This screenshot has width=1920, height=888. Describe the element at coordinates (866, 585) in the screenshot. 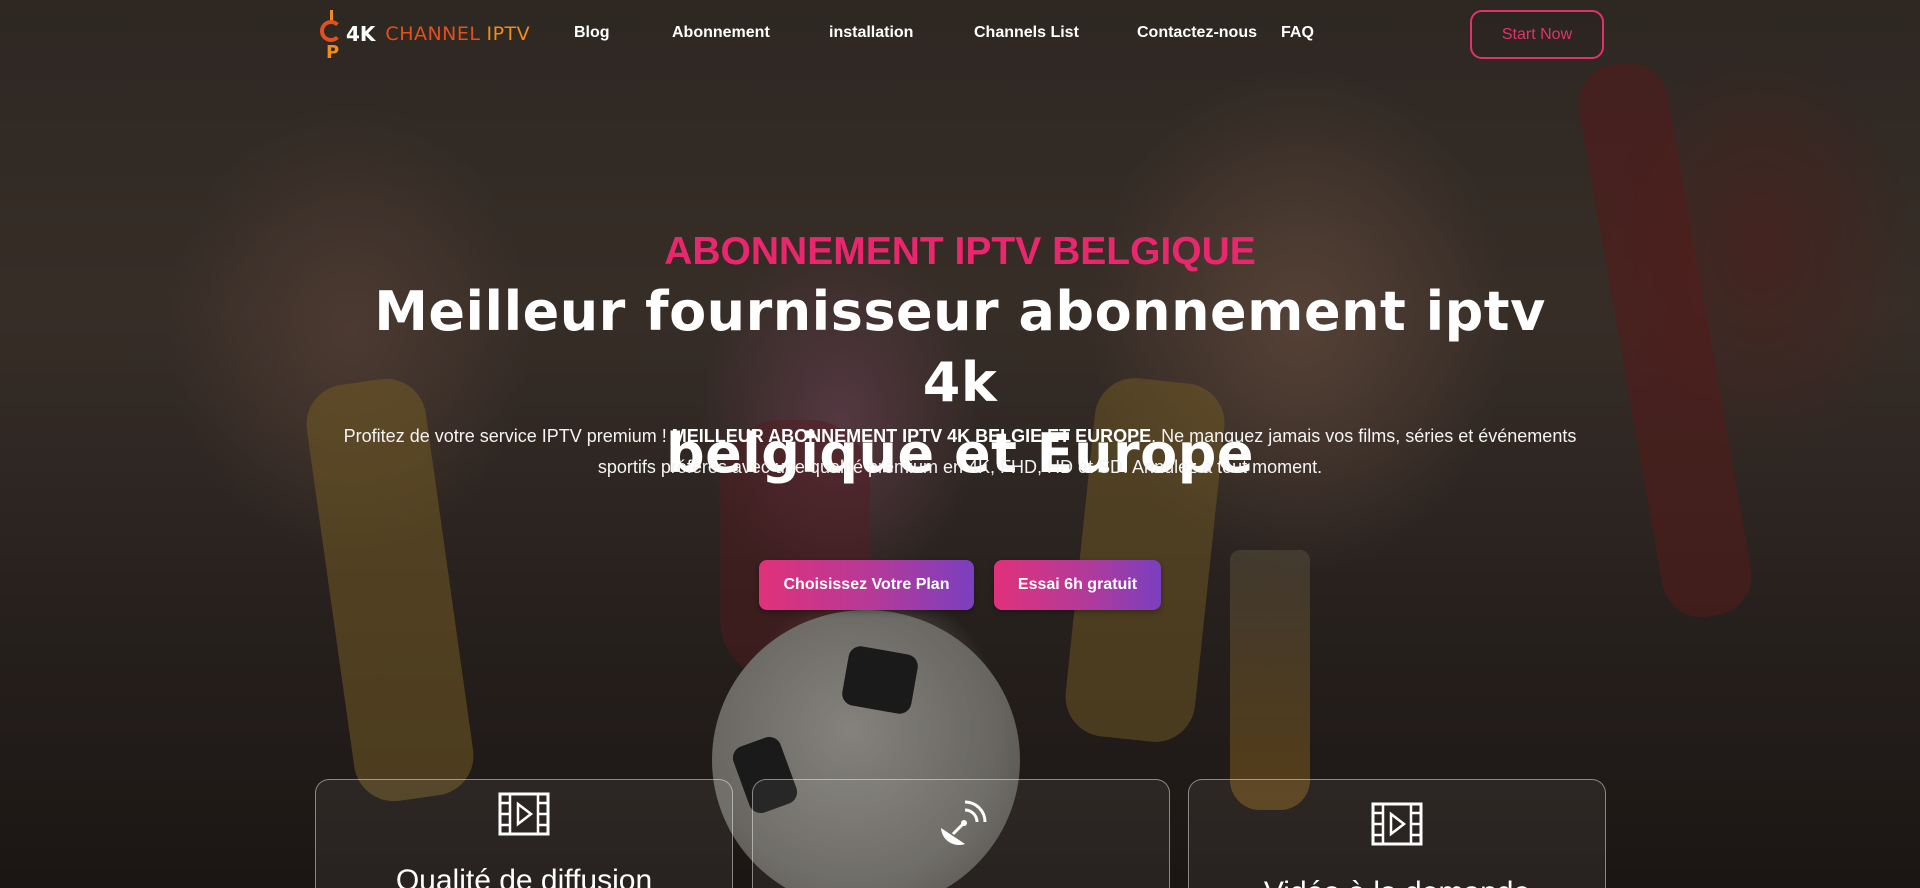

I see `choose-plan-button: Choisissez Votre Plan` at that location.